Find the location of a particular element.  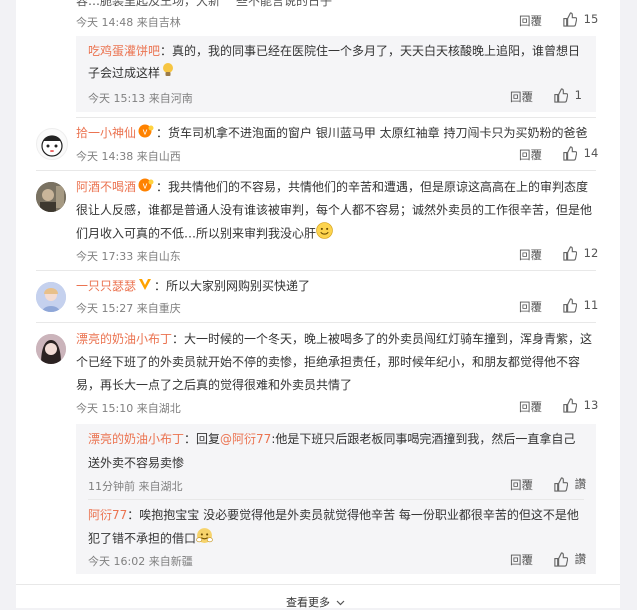

comment-text-cont: 们月收入可真的不低…所以别来审判我没心肝 is located at coordinates (196, 233).